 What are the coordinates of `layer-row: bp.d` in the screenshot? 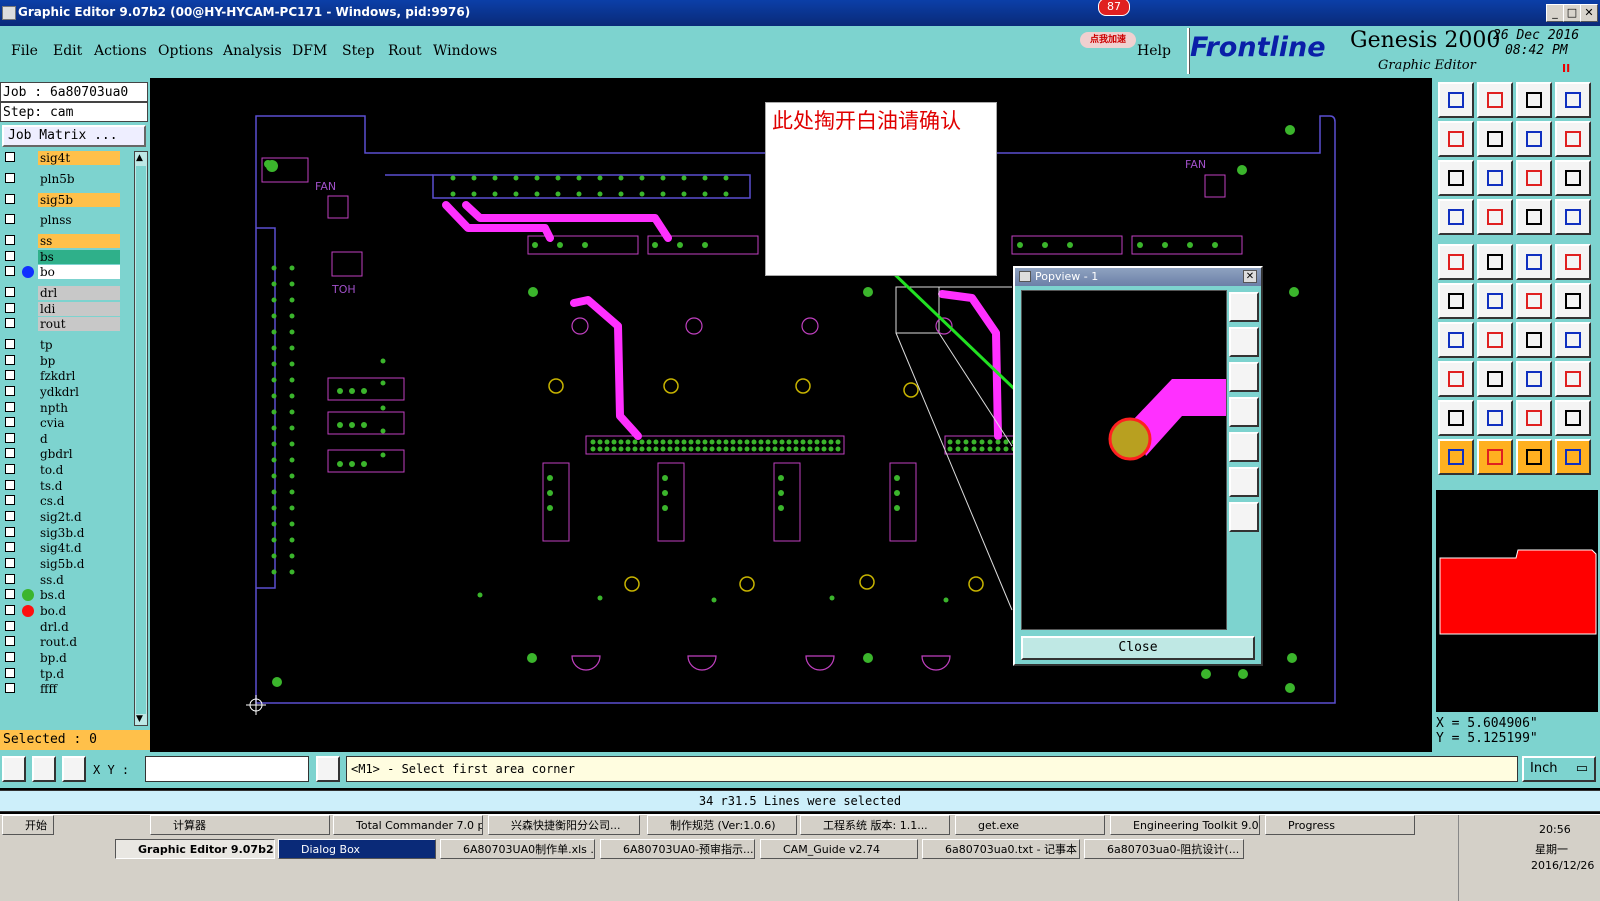 It's located at (61, 658).